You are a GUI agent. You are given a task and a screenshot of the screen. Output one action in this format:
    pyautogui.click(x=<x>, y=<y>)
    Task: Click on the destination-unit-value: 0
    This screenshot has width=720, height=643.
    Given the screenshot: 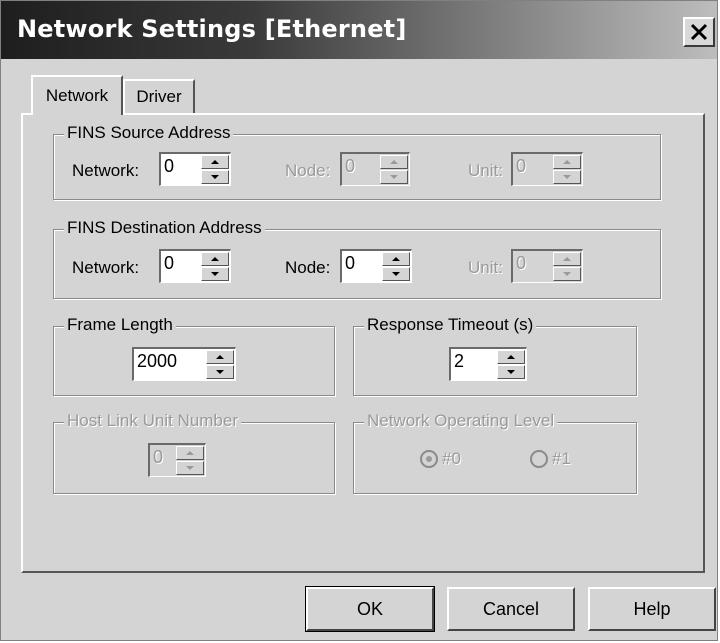 What is the action you would take?
    pyautogui.click(x=521, y=263)
    